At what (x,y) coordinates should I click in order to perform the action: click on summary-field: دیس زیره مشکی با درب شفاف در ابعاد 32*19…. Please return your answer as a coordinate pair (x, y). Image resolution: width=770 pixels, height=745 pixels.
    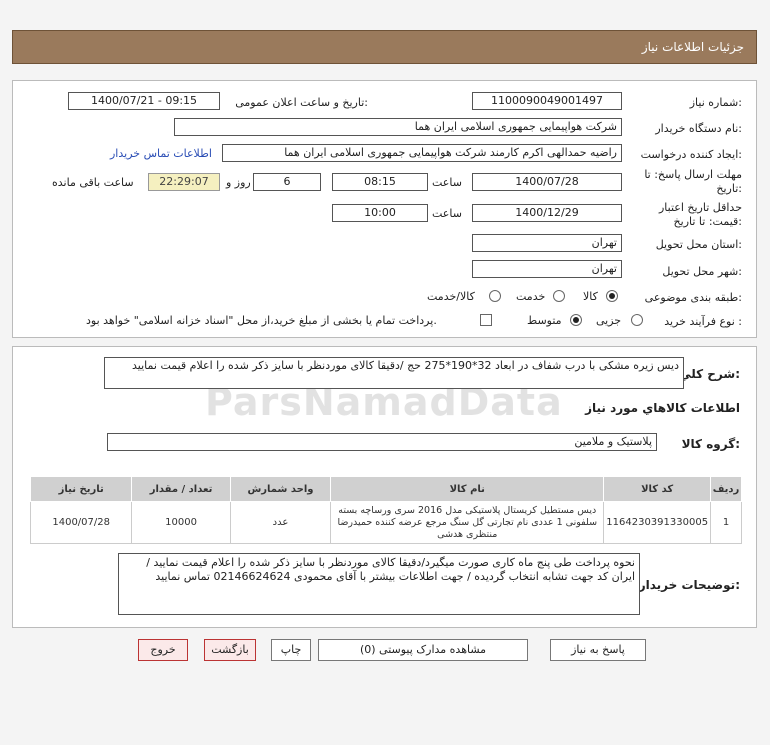
    Looking at the image, I should click on (394, 373).